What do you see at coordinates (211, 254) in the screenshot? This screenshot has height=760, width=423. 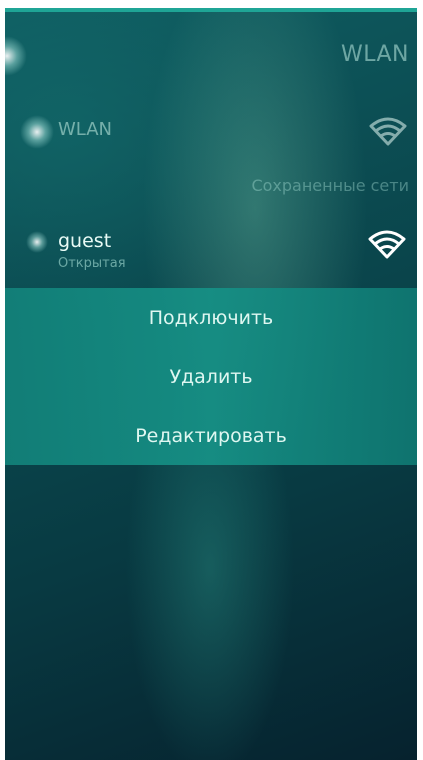 I see `network-item-guest: guest Открытая` at bounding box center [211, 254].